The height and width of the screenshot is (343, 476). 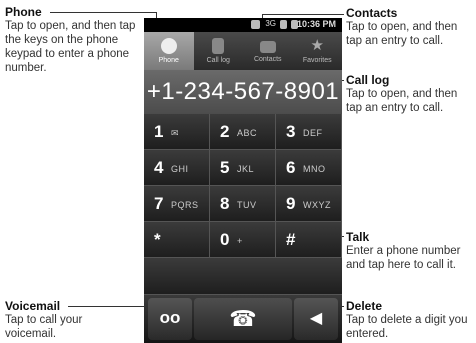 I want to click on key-star-digit: *, so click(x=157, y=239).